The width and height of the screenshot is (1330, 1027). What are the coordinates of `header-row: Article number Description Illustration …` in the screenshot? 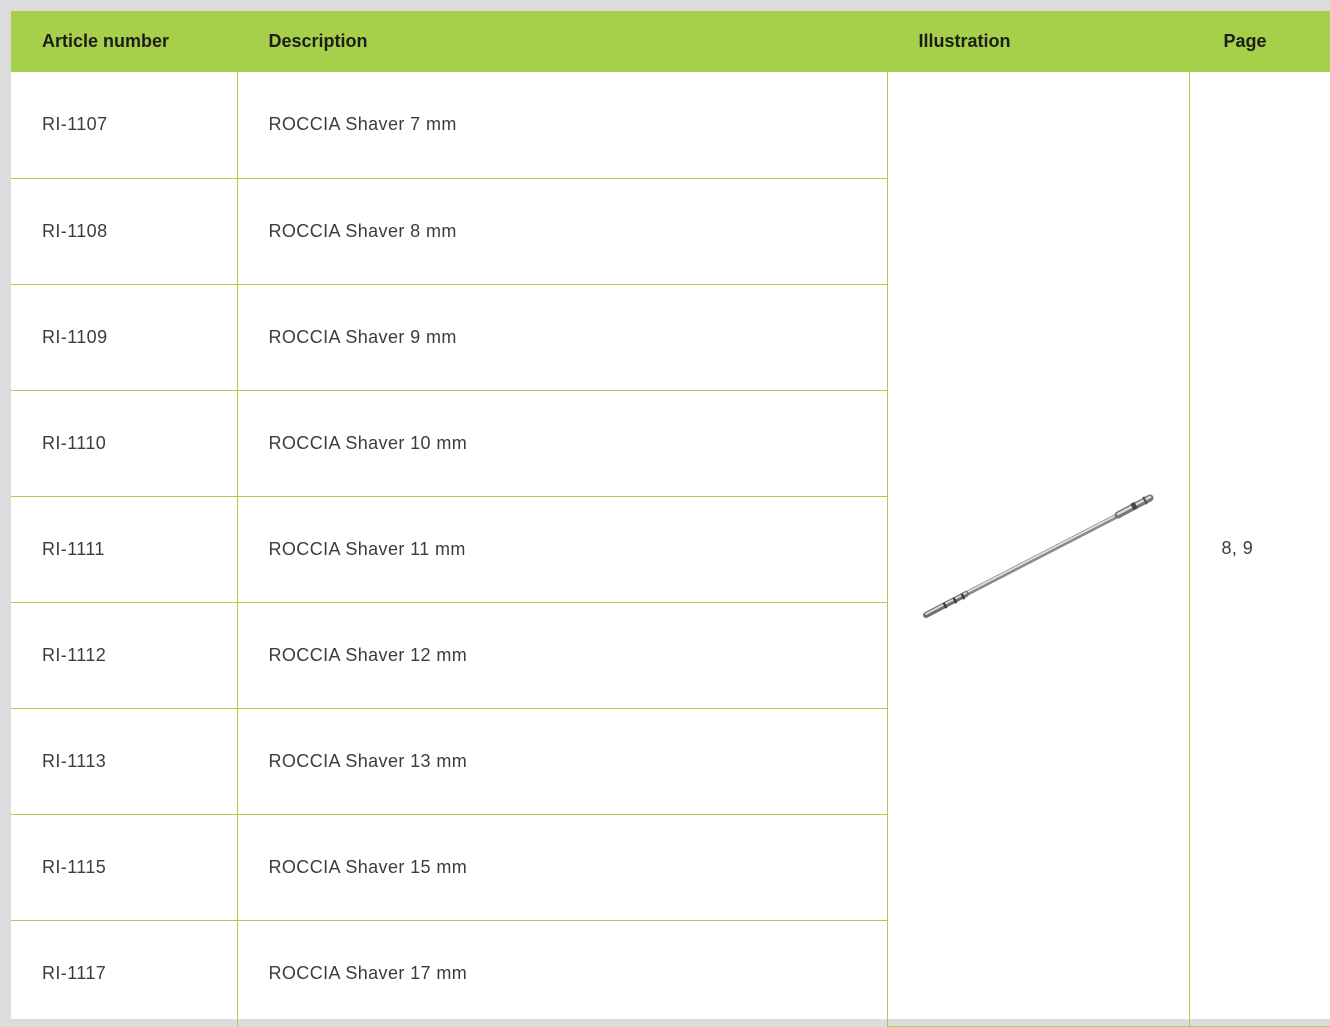 It's located at (670, 41).